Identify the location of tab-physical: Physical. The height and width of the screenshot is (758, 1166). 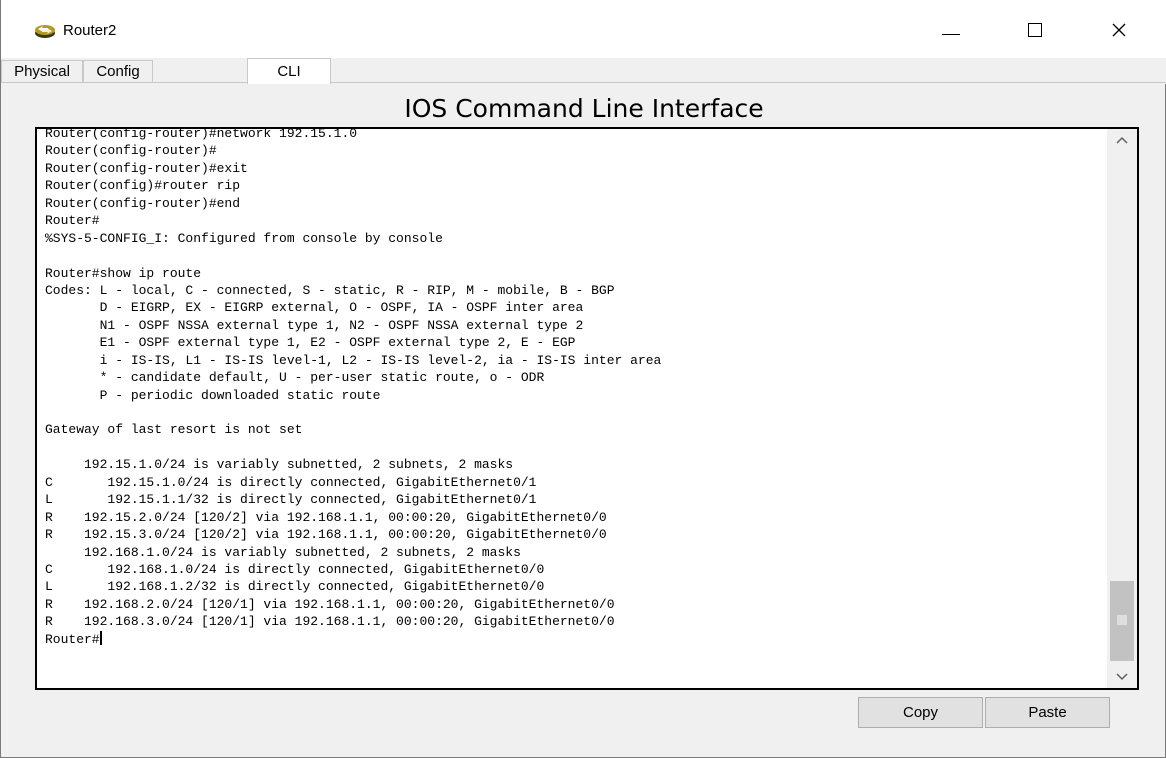
(42, 71).